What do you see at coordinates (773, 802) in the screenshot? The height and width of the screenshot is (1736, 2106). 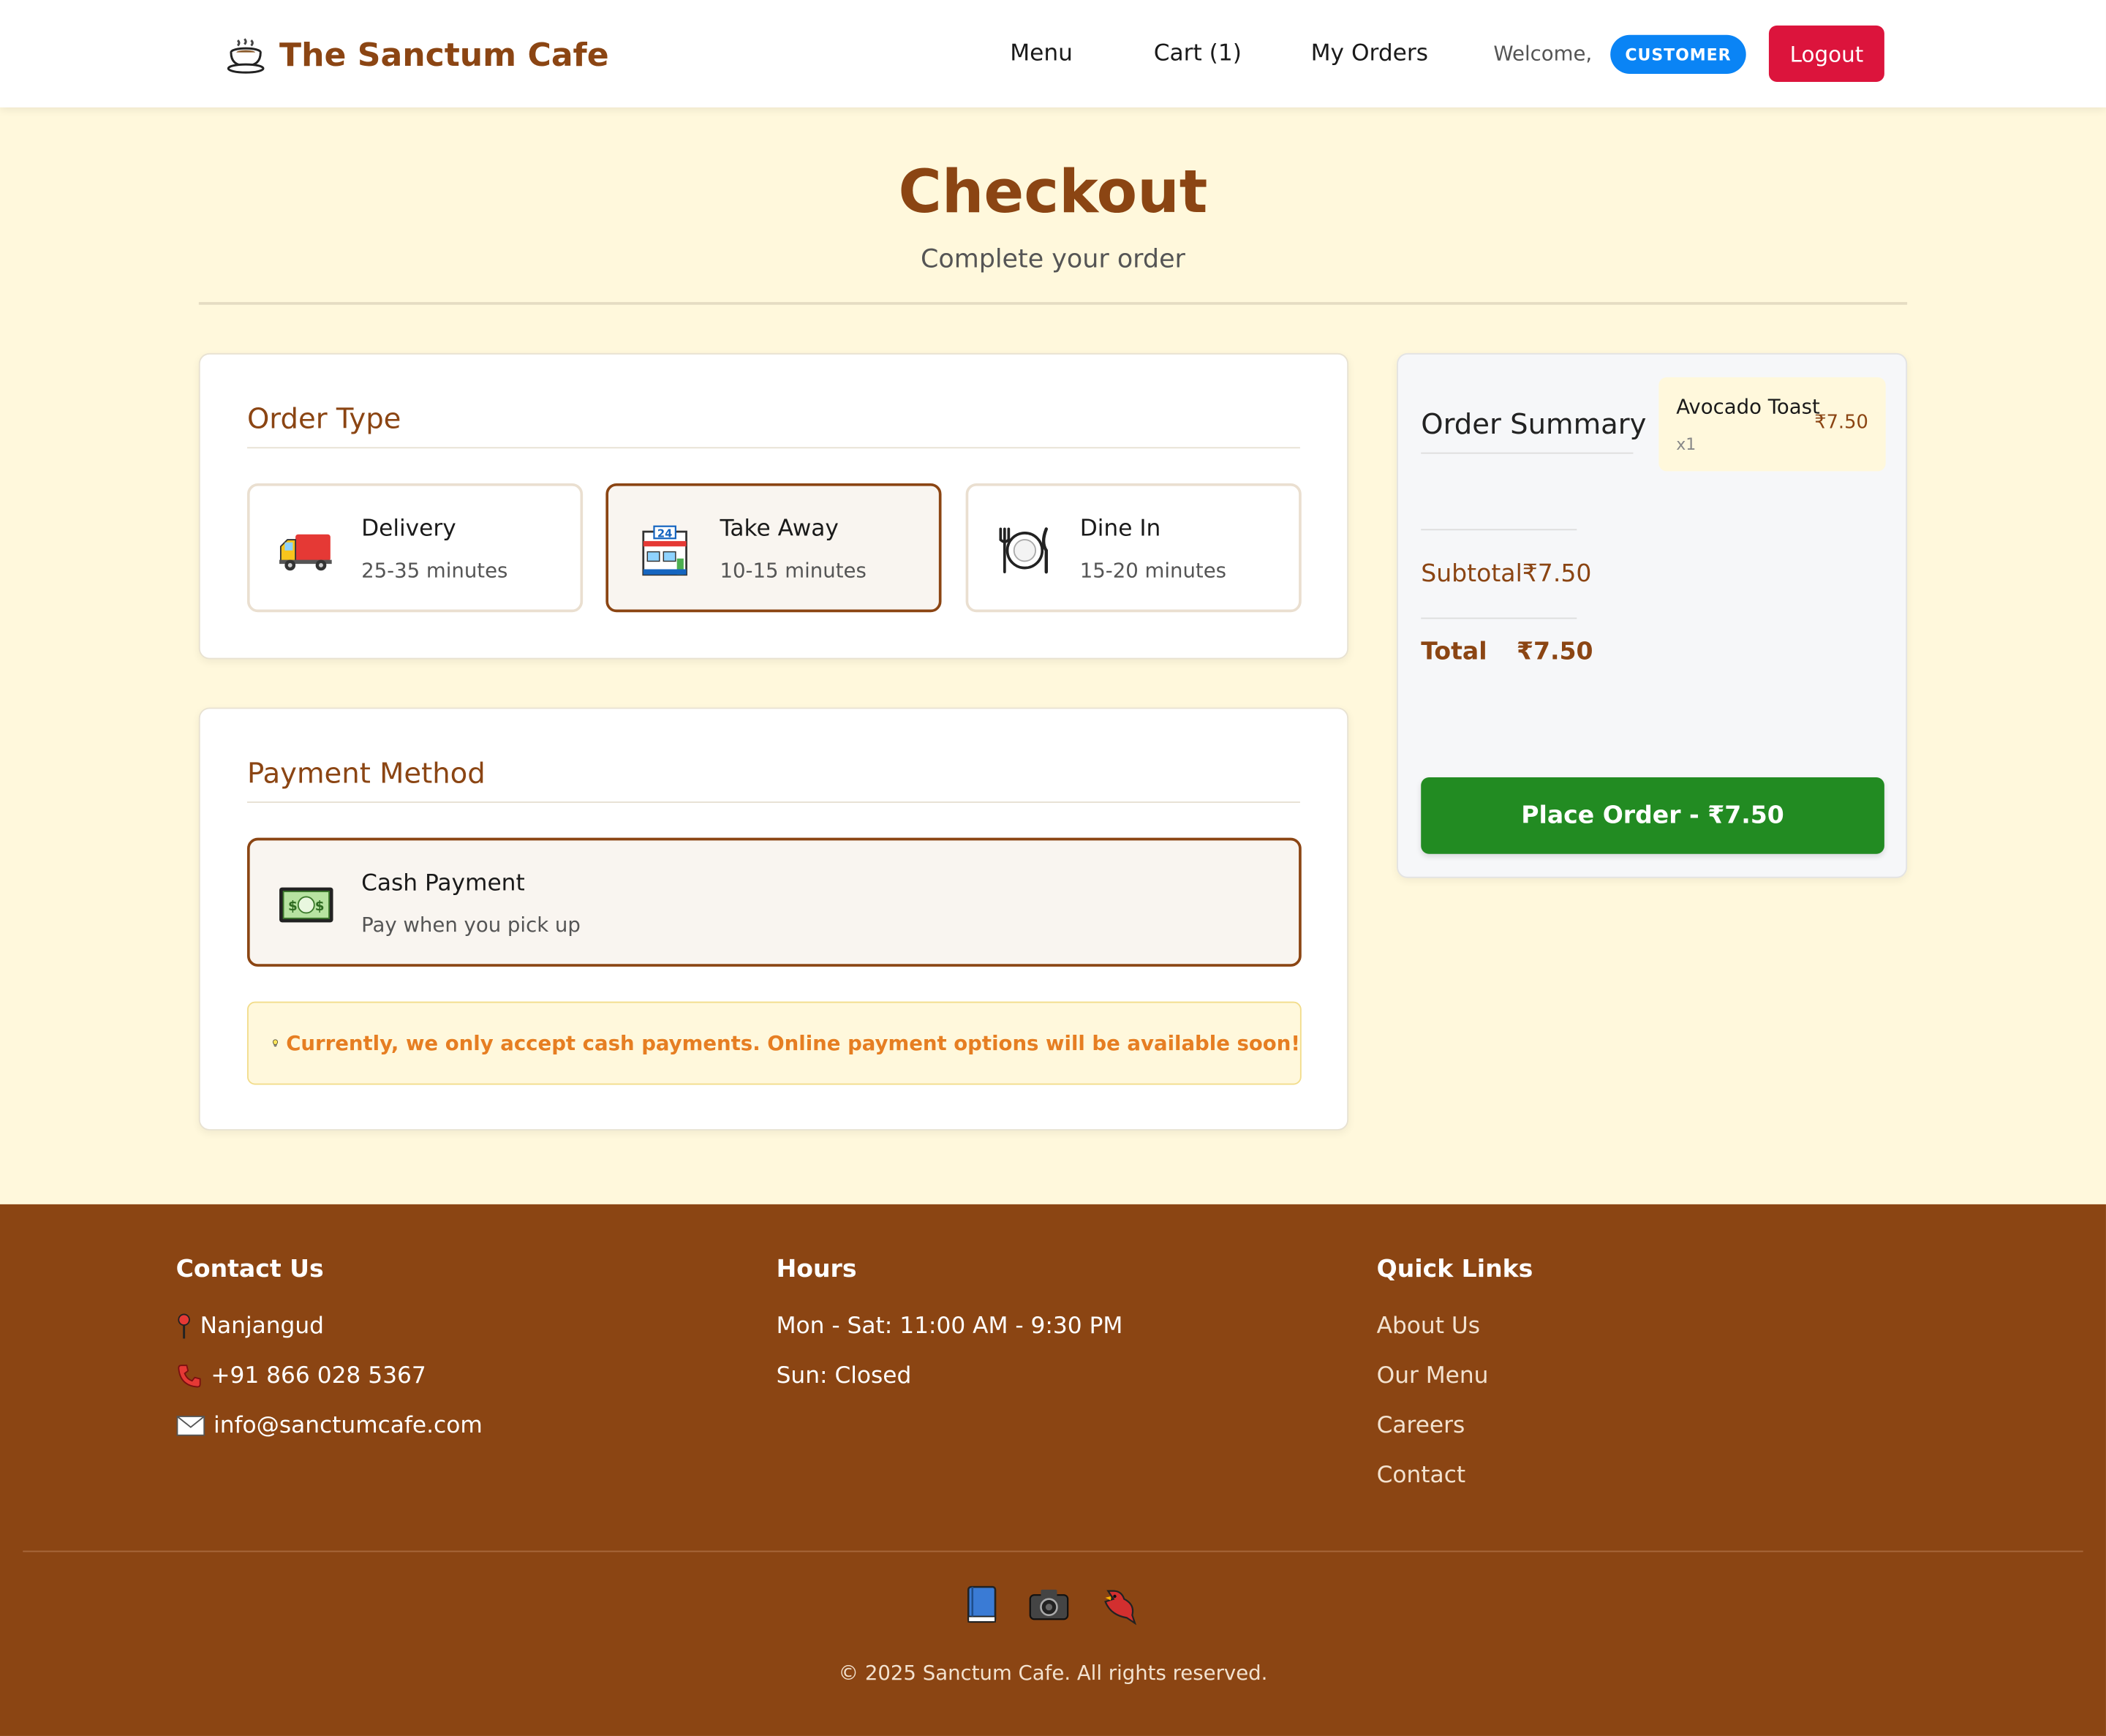 I see `payment-method-rule` at bounding box center [773, 802].